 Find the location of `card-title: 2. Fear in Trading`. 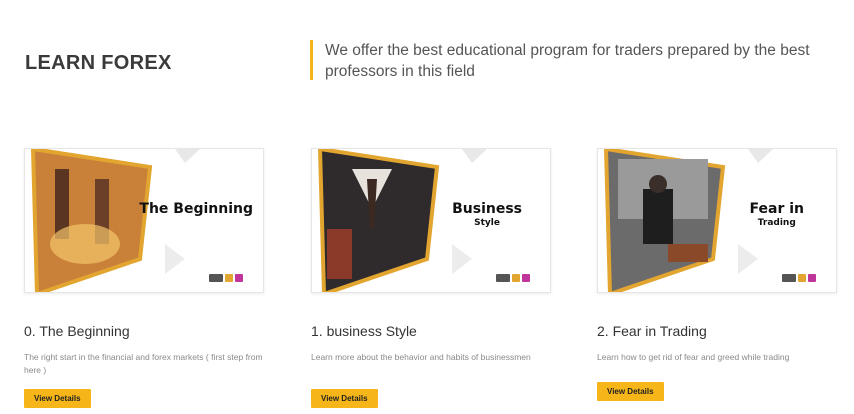

card-title: 2. Fear in Trading is located at coordinates (722, 331).